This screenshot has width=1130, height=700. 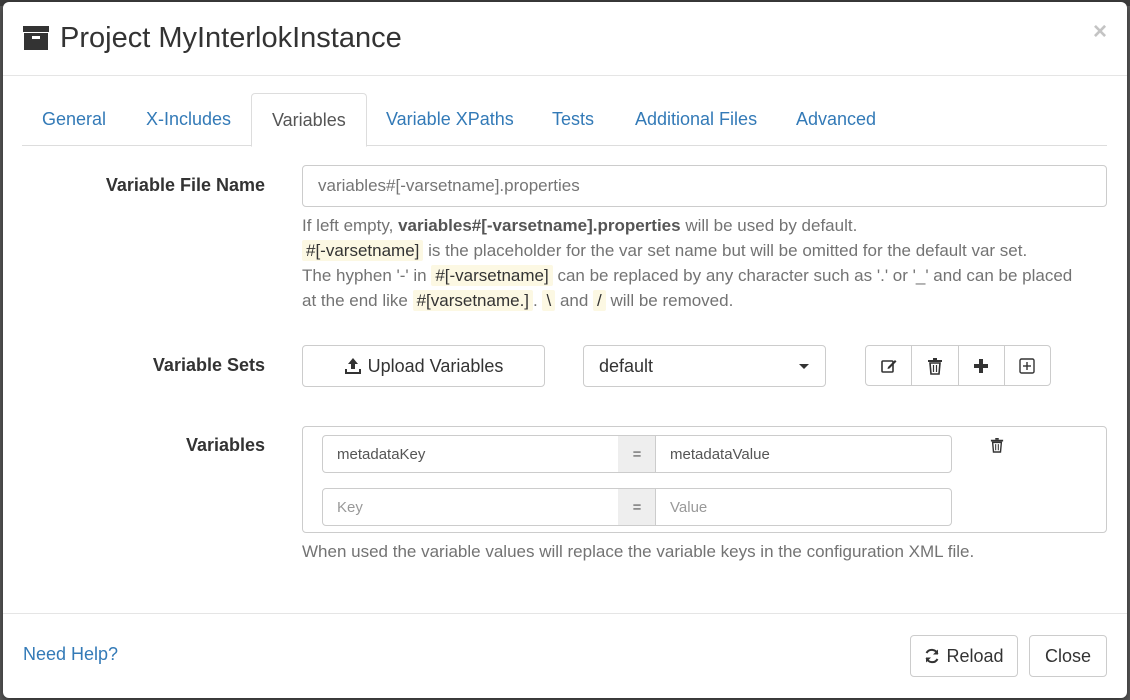 I want to click on variable-set-actions, so click(x=958, y=365).